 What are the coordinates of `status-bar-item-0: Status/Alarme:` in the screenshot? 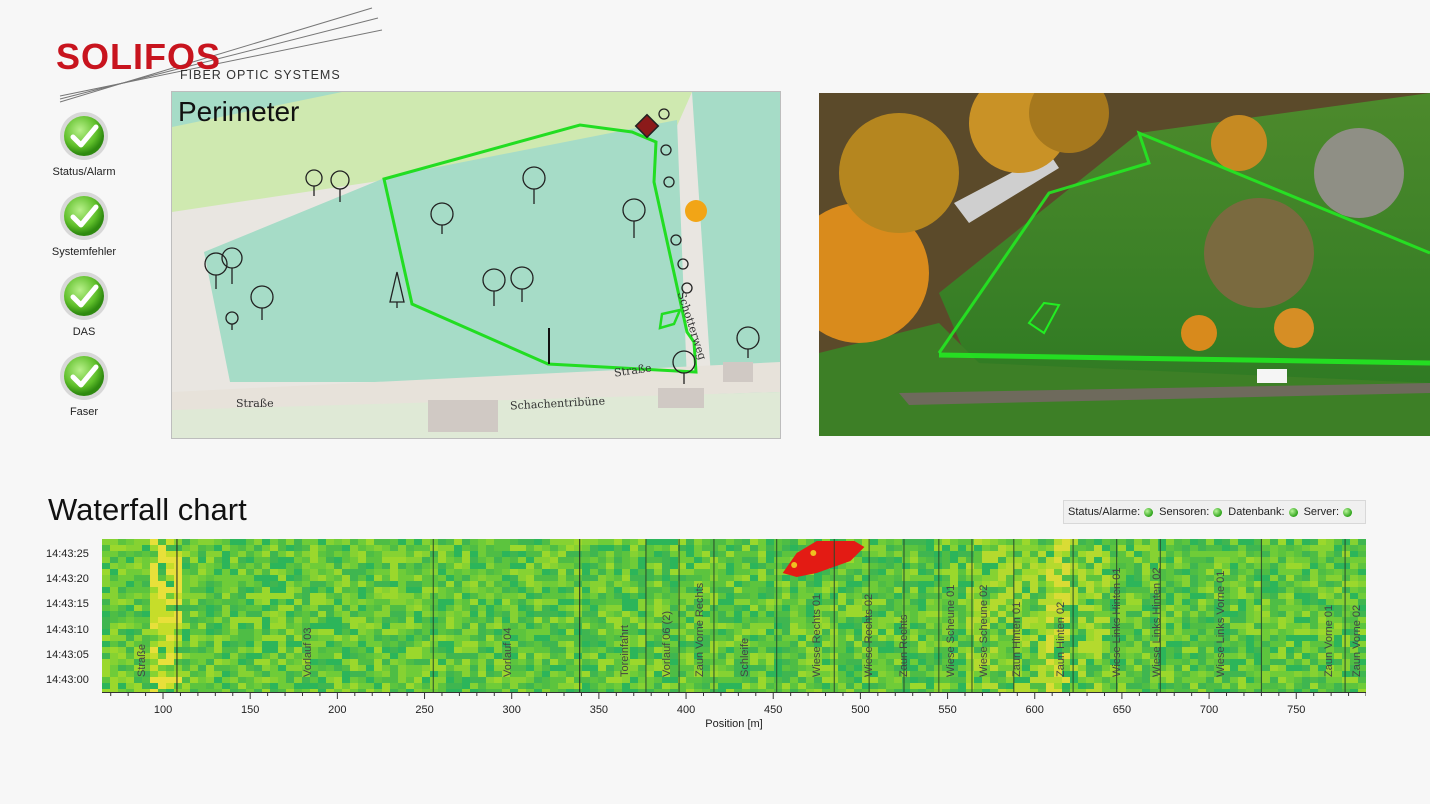 It's located at (1111, 512).